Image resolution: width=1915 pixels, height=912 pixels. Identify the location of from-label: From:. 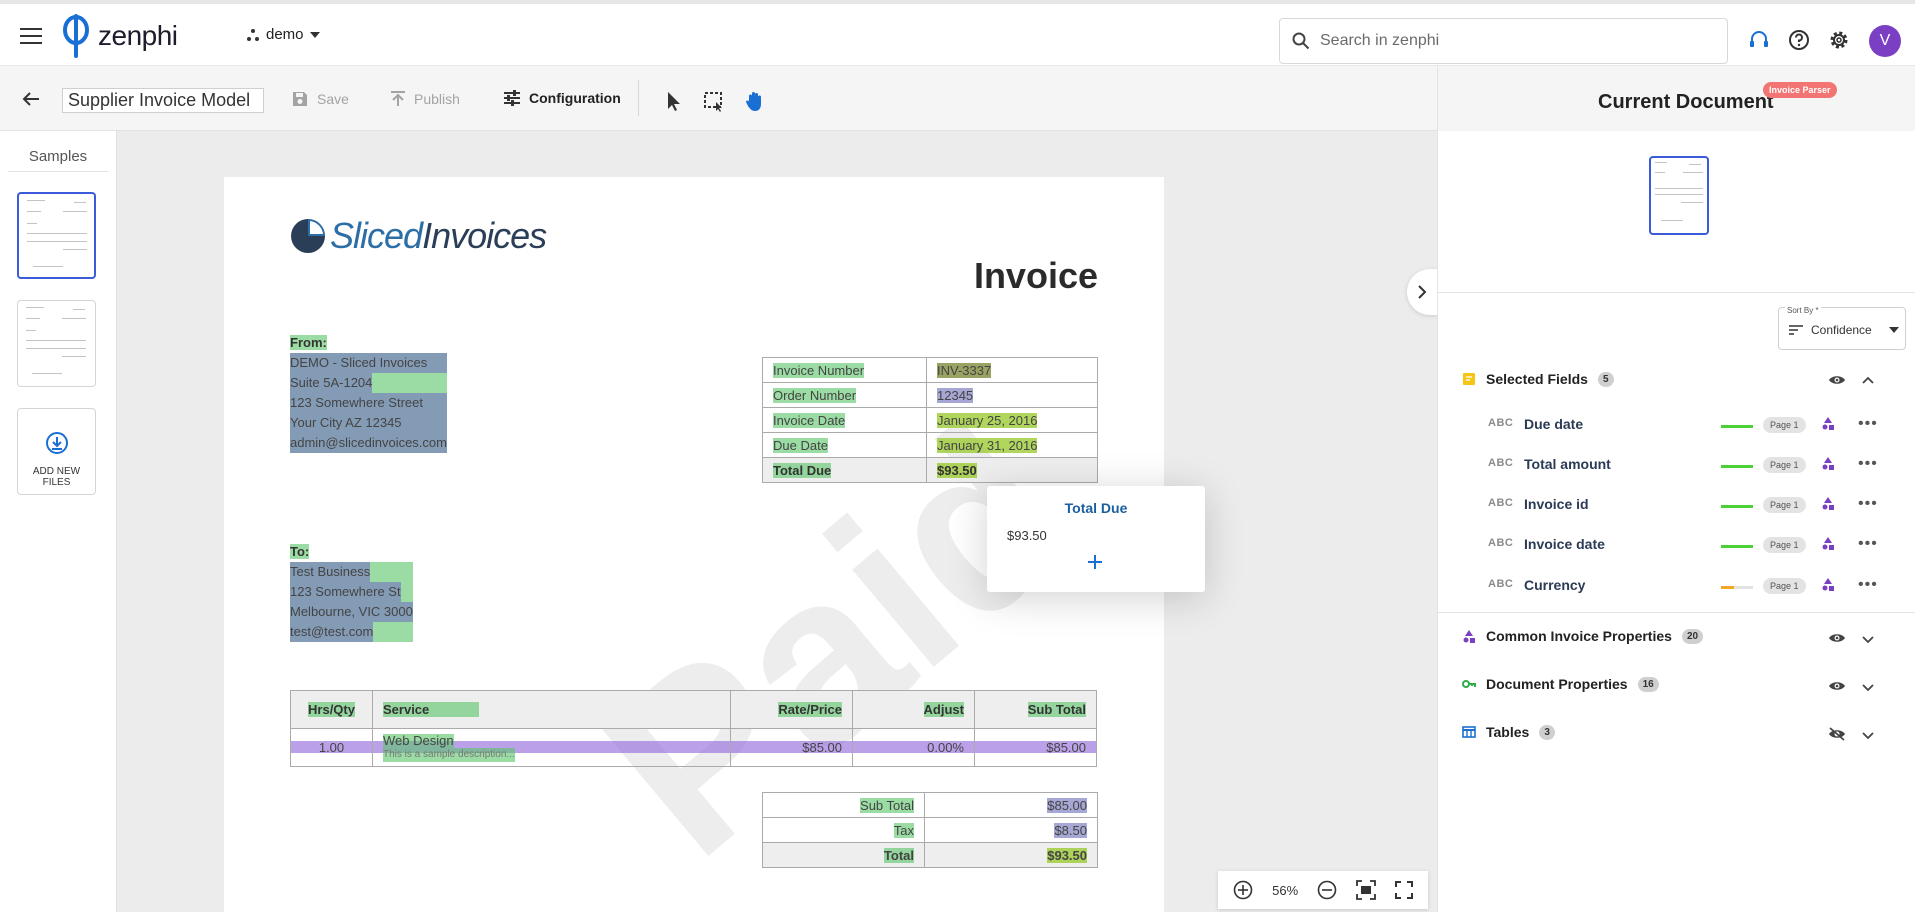
(308, 342).